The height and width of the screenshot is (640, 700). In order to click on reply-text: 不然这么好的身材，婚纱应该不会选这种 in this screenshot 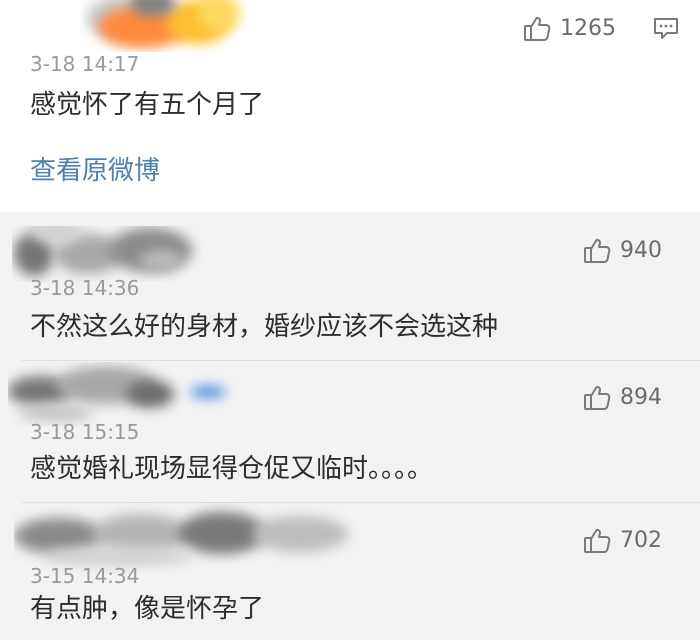, I will do `click(264, 327)`.